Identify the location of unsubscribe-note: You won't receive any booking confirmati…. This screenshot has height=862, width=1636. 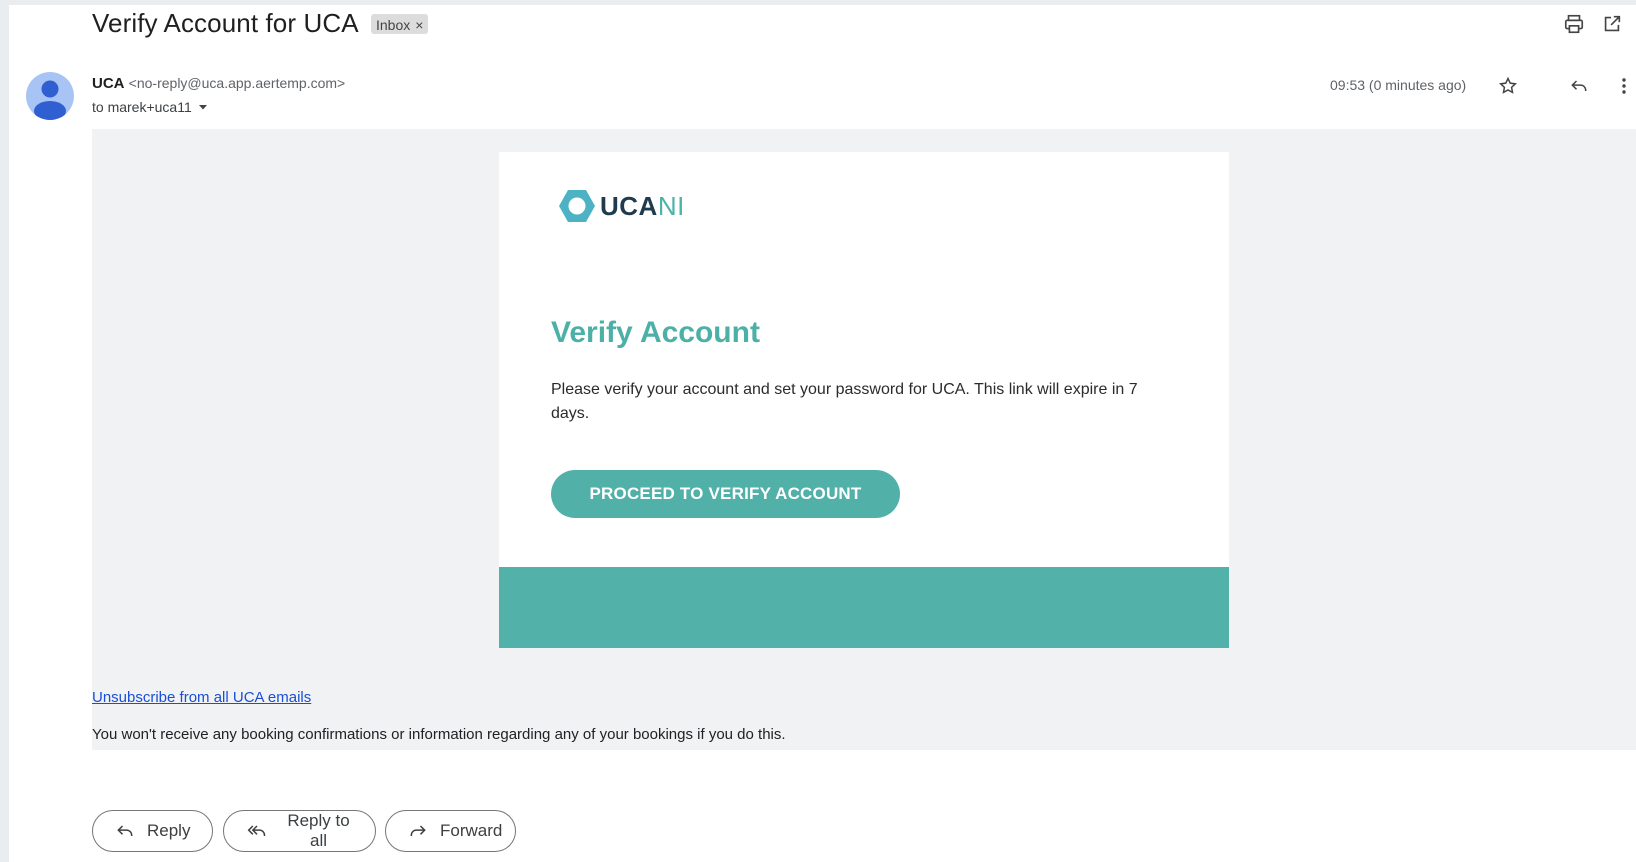
(439, 734).